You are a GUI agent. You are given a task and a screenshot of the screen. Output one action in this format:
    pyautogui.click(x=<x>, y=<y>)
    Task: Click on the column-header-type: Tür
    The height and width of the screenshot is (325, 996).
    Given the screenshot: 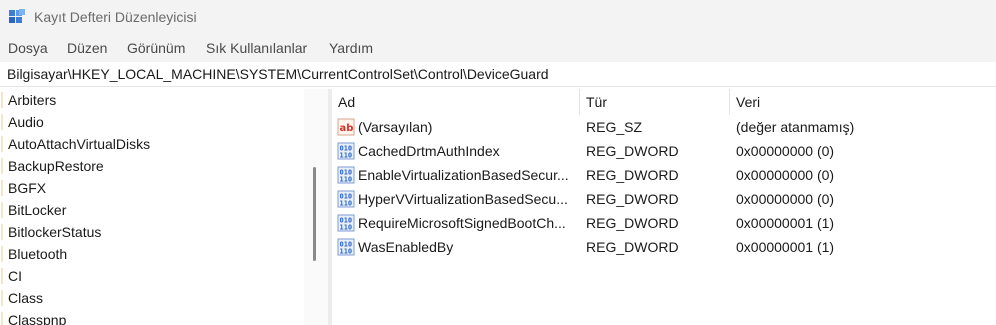 What is the action you would take?
    pyautogui.click(x=596, y=102)
    